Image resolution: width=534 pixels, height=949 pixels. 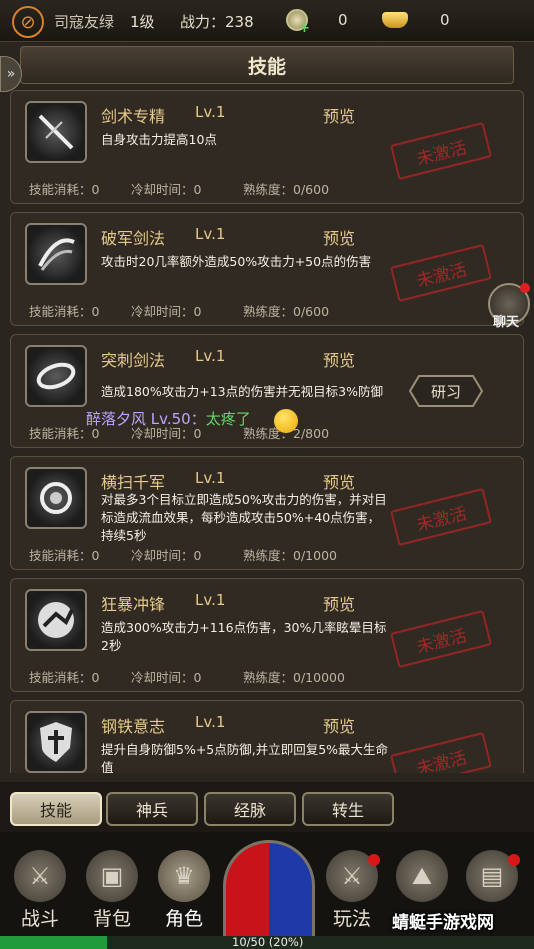 What do you see at coordinates (133, 238) in the screenshot?
I see `skill-name: 破军剑法` at bounding box center [133, 238].